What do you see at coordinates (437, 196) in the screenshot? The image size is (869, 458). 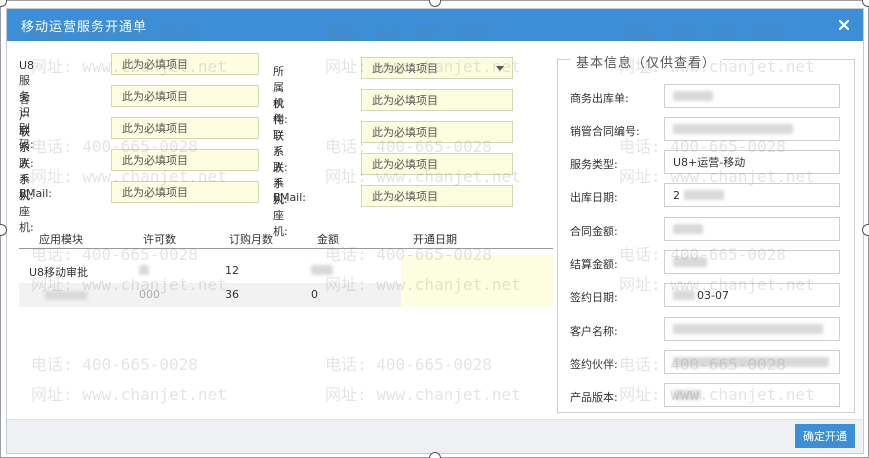 I see `partner-email-input` at bounding box center [437, 196].